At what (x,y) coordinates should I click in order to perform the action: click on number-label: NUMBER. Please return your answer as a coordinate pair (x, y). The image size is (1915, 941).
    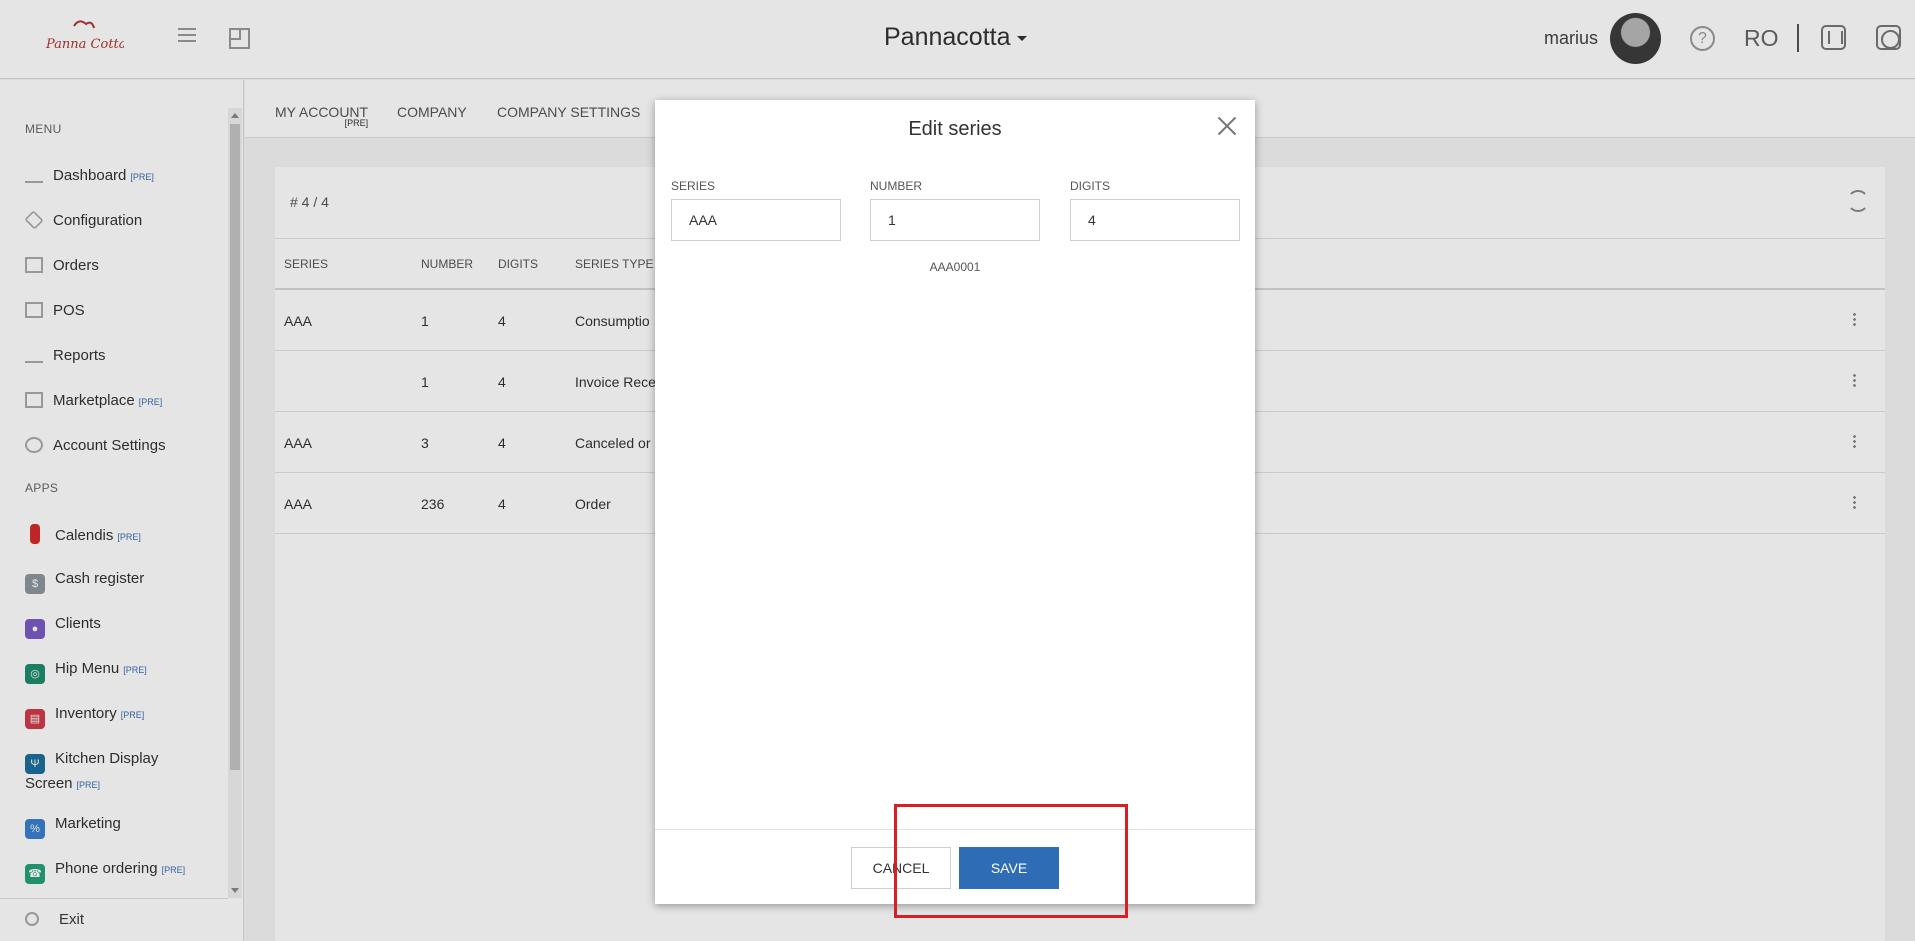
    Looking at the image, I should click on (896, 186).